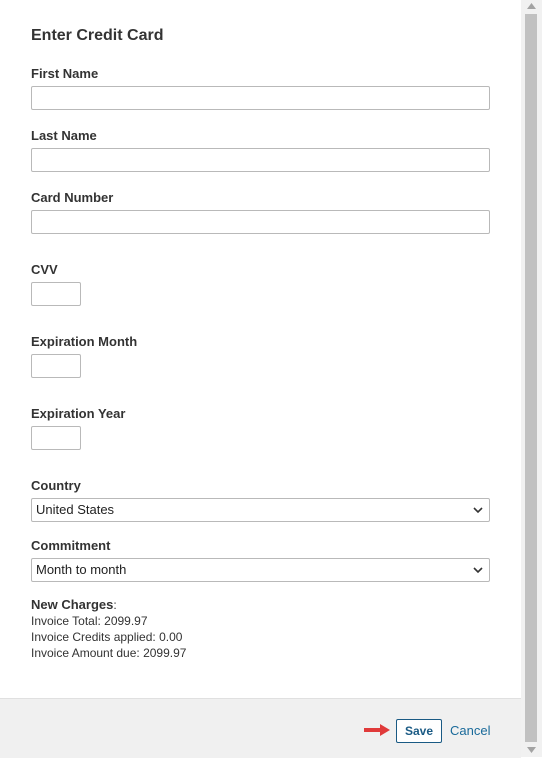 Image resolution: width=542 pixels, height=758 pixels. I want to click on last-name-label: Last Name, so click(64, 135).